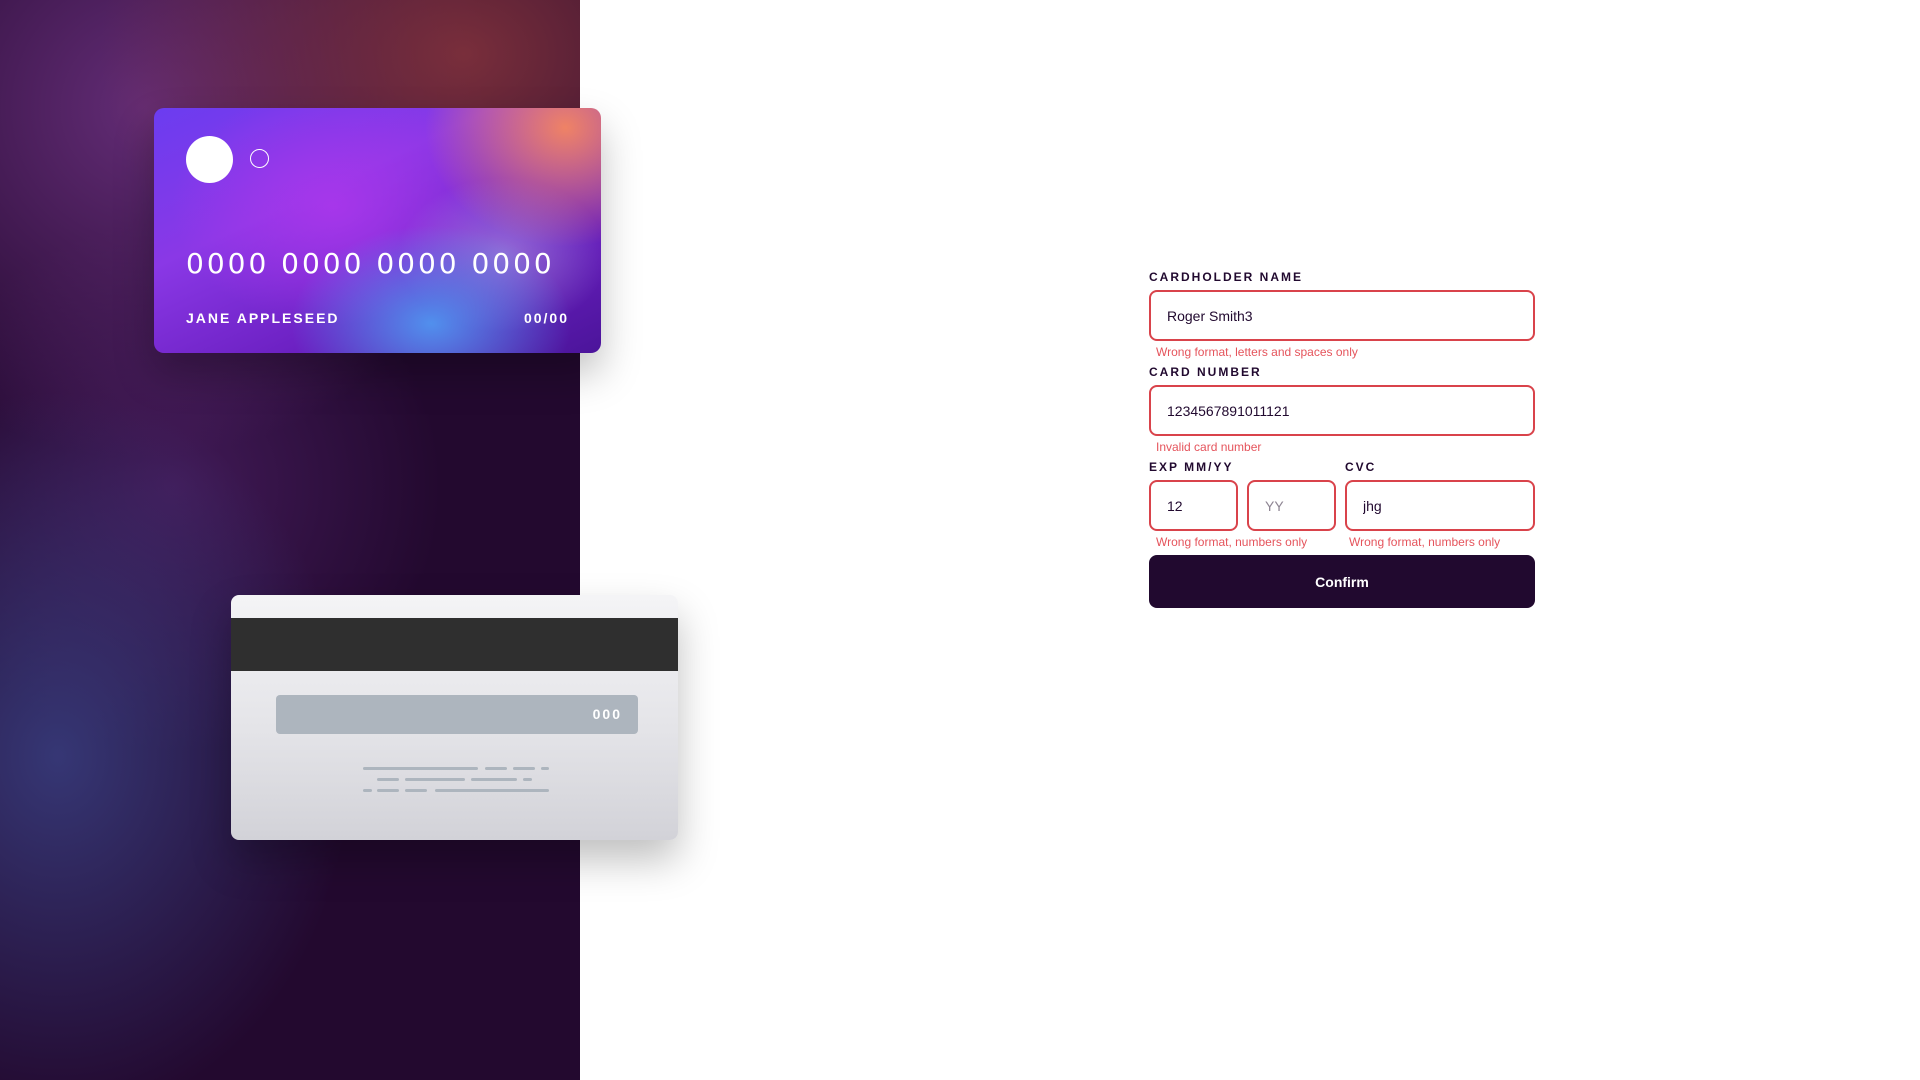  Describe the element at coordinates (546, 318) in the screenshot. I see `card-front-expiry: 00/00` at that location.